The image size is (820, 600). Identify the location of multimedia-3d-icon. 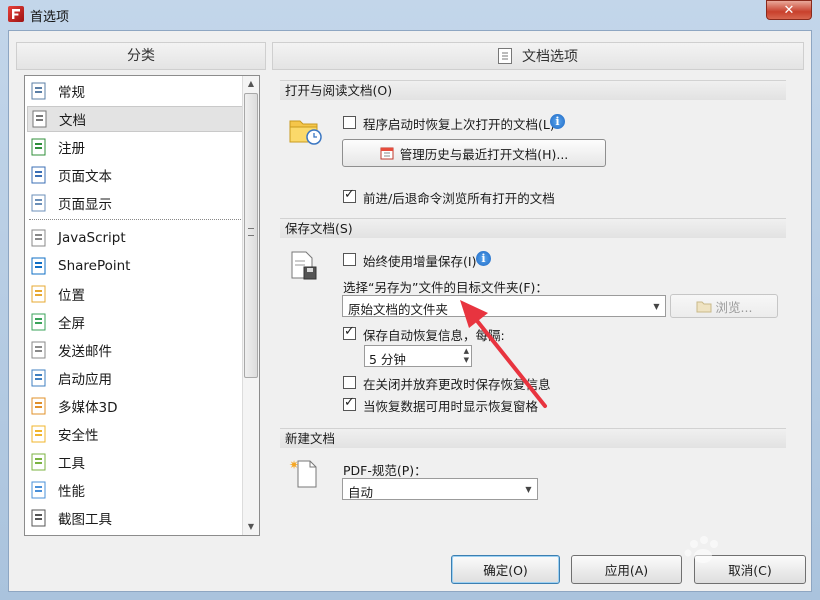
(39, 406).